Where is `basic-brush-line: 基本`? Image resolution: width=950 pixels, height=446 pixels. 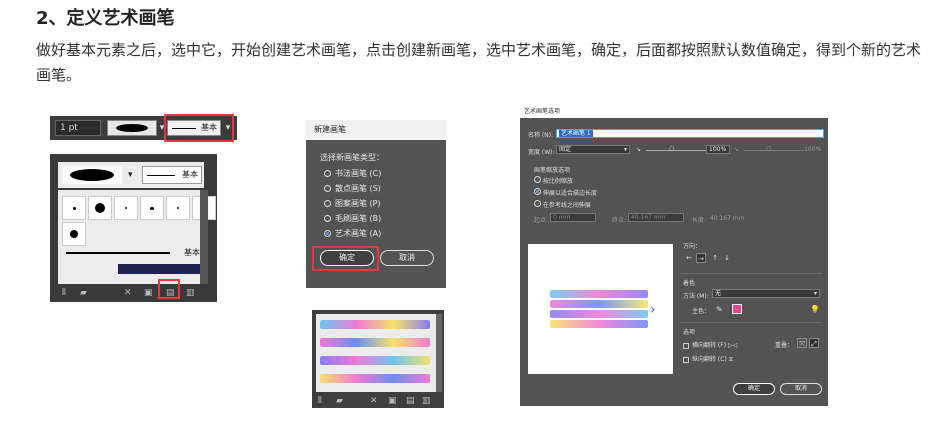
basic-brush-line: 基本 is located at coordinates (131, 253).